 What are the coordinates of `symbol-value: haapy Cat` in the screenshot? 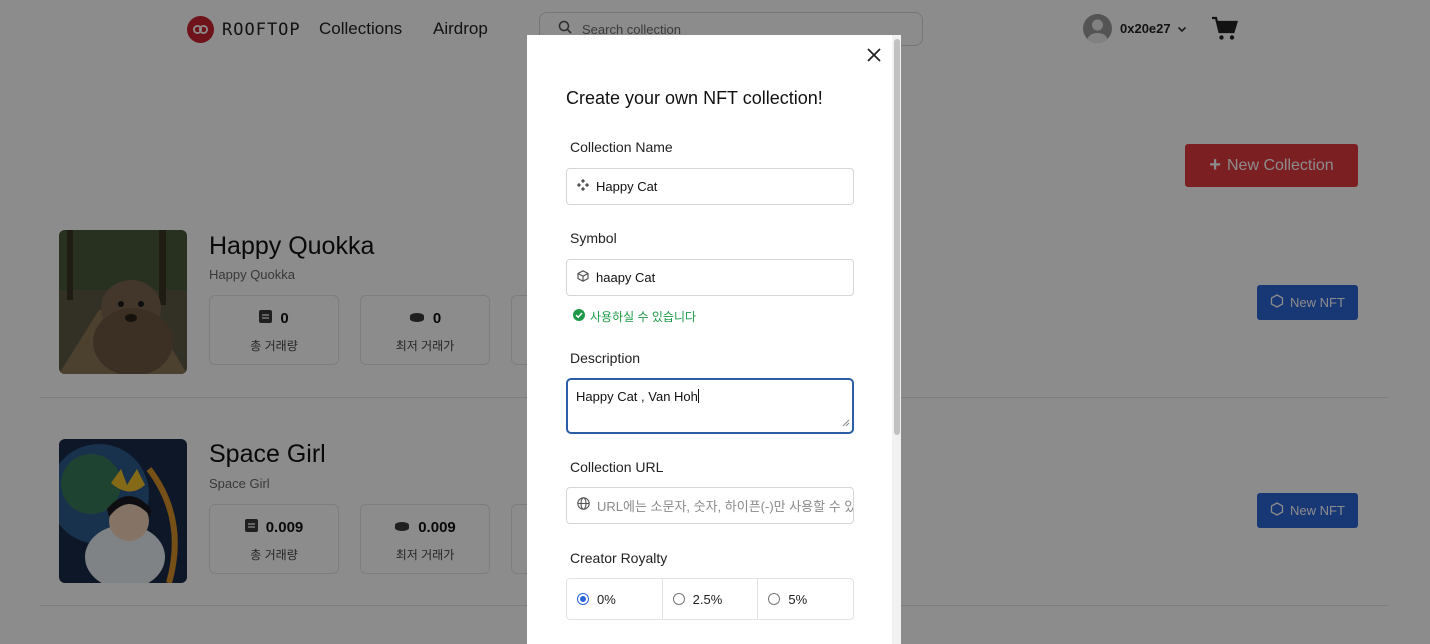 It's located at (626, 277).